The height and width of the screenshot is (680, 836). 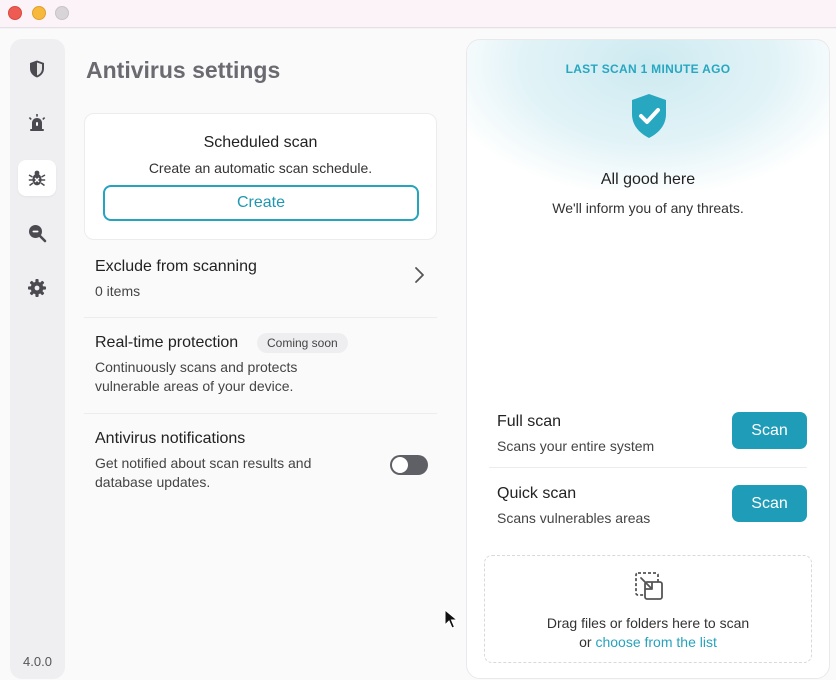 I want to click on search-icon, so click(x=38, y=234).